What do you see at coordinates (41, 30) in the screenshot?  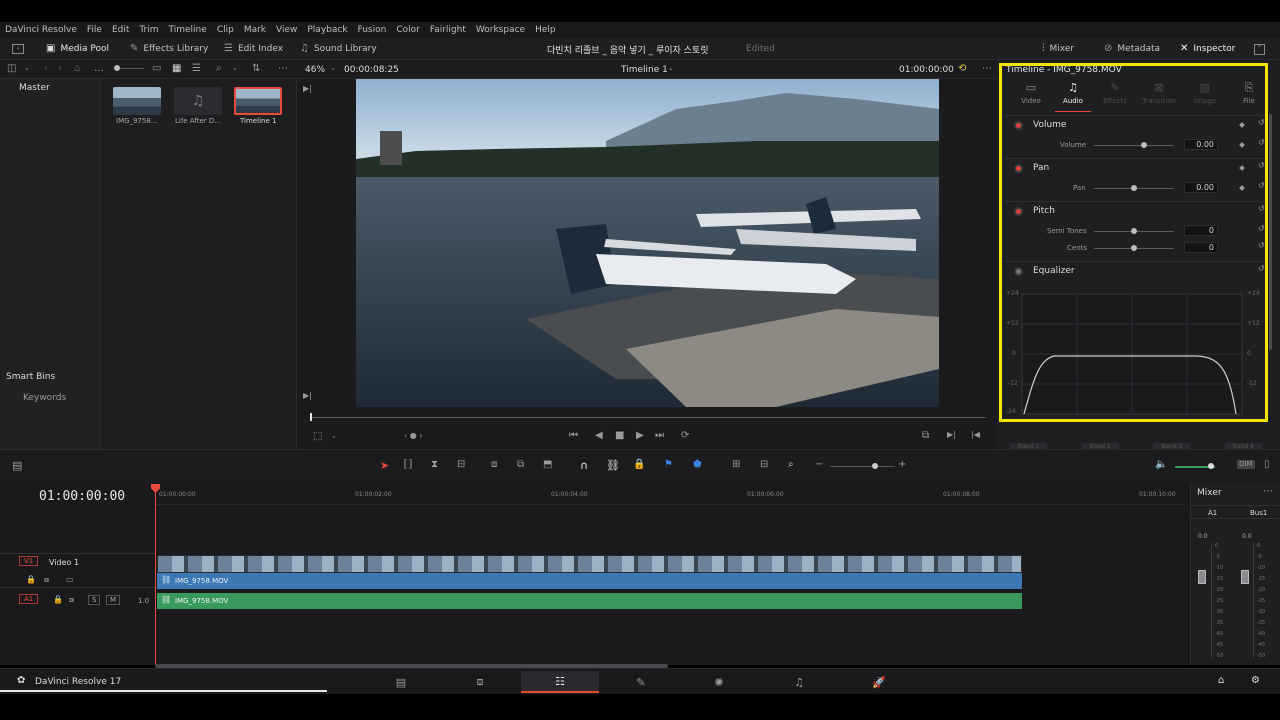 I see `menu-item-davinci-resolve: DaVinci Resolve` at bounding box center [41, 30].